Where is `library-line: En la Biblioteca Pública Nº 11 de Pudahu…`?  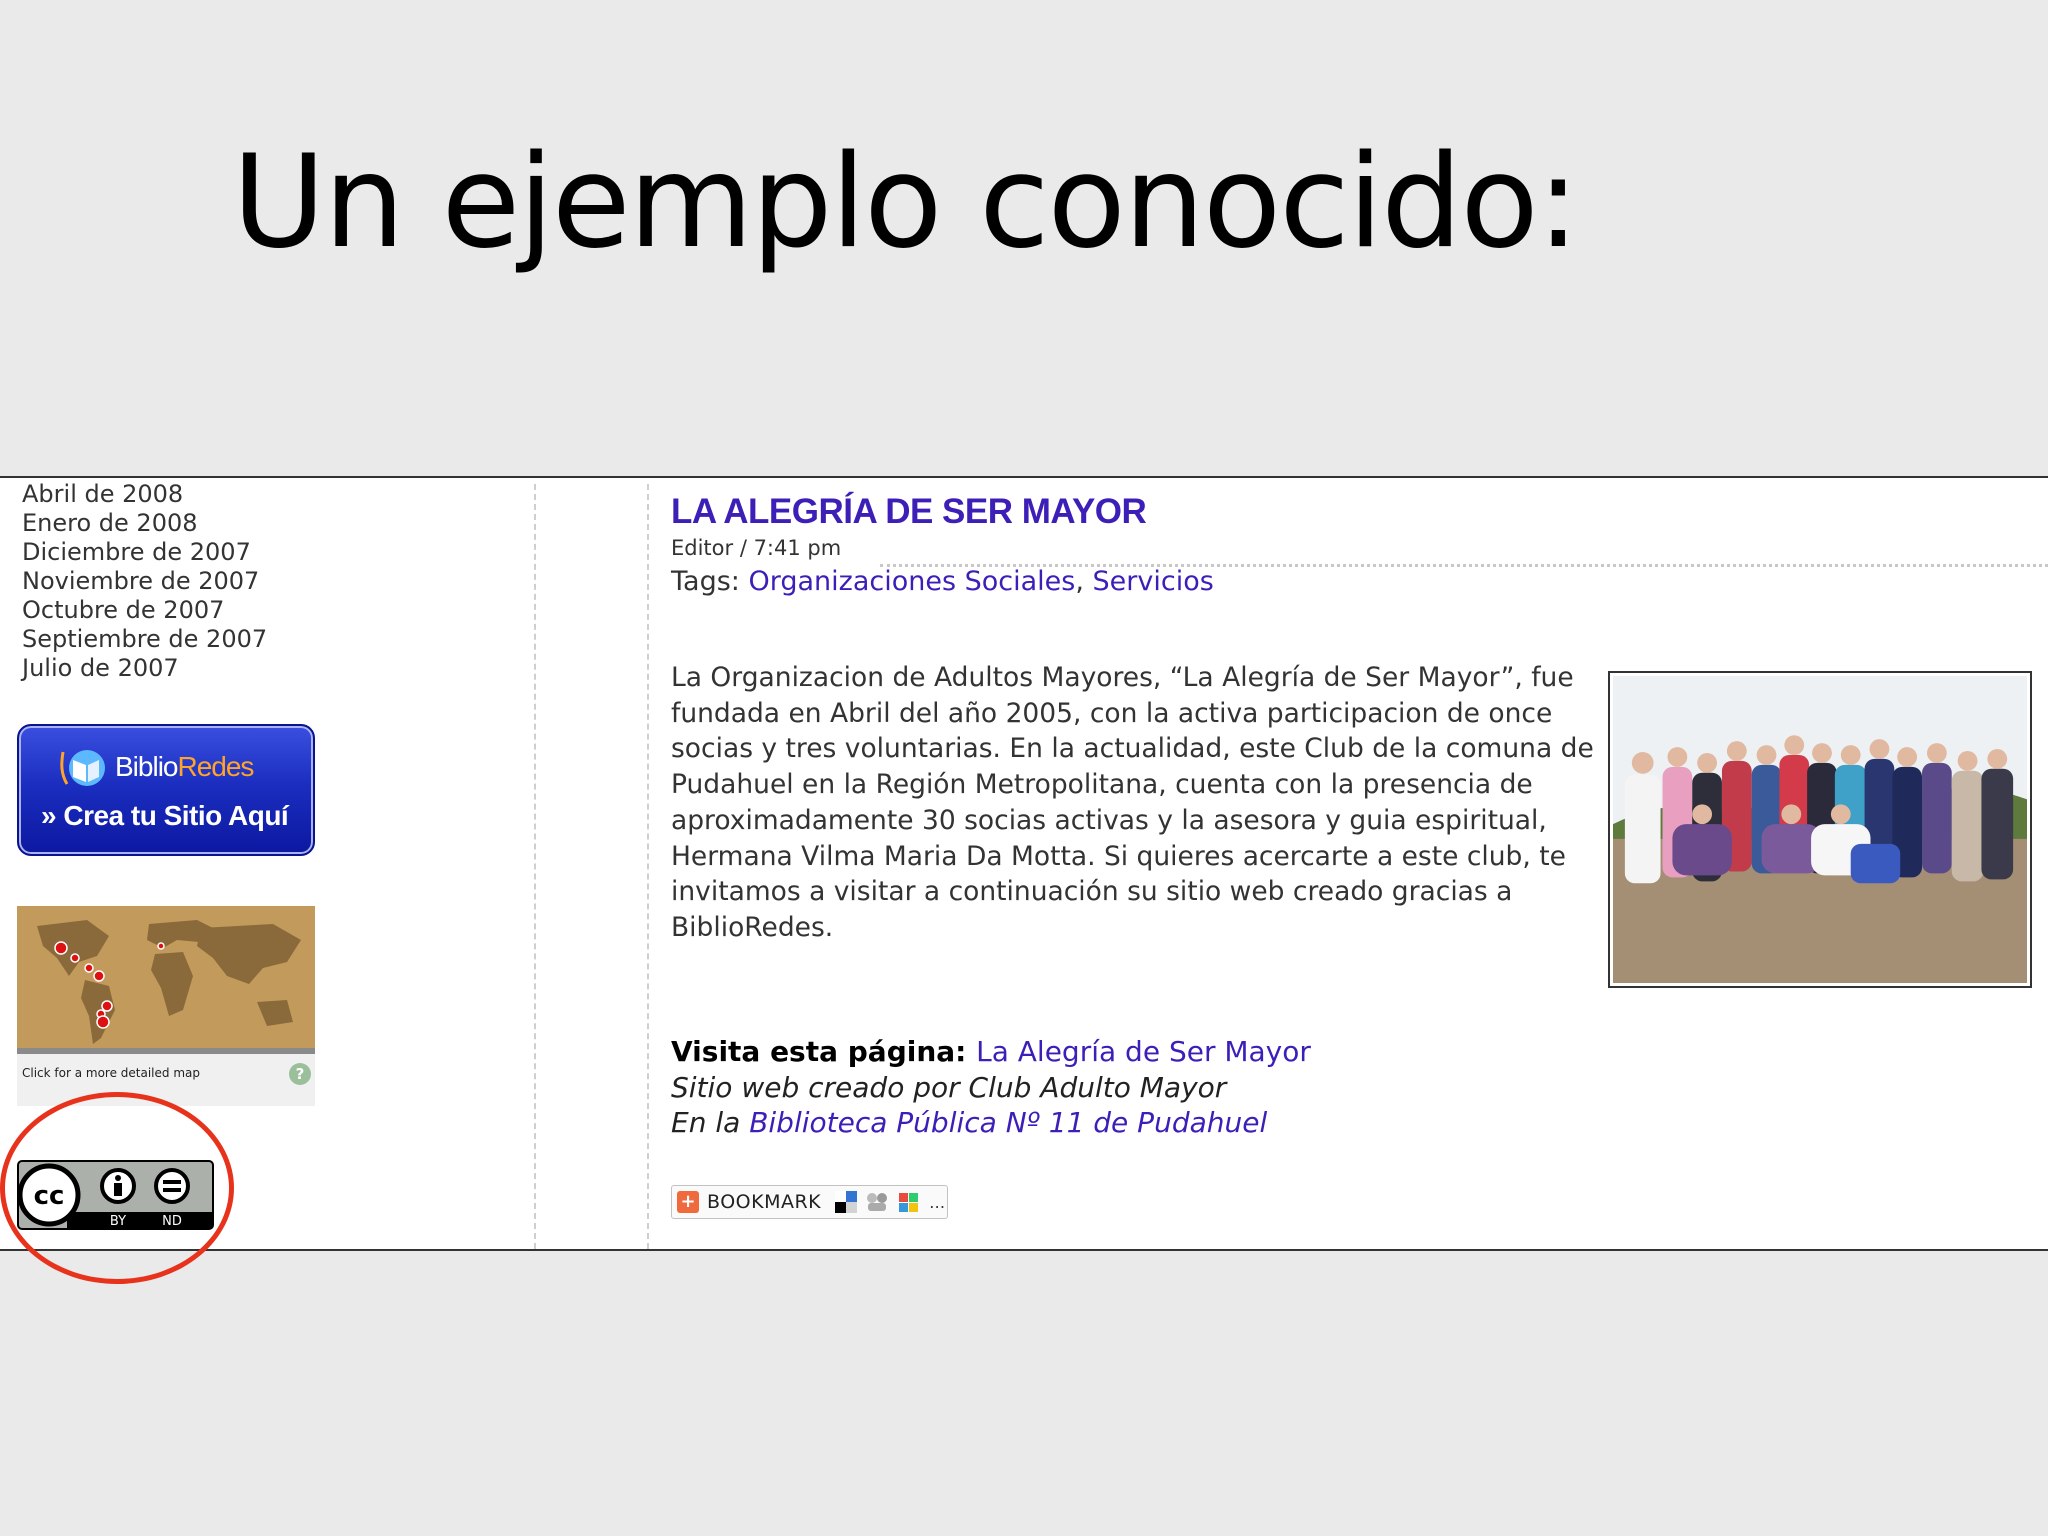 library-line: En la Biblioteca Pública Nº 11 de Pudahu… is located at coordinates (991, 1123).